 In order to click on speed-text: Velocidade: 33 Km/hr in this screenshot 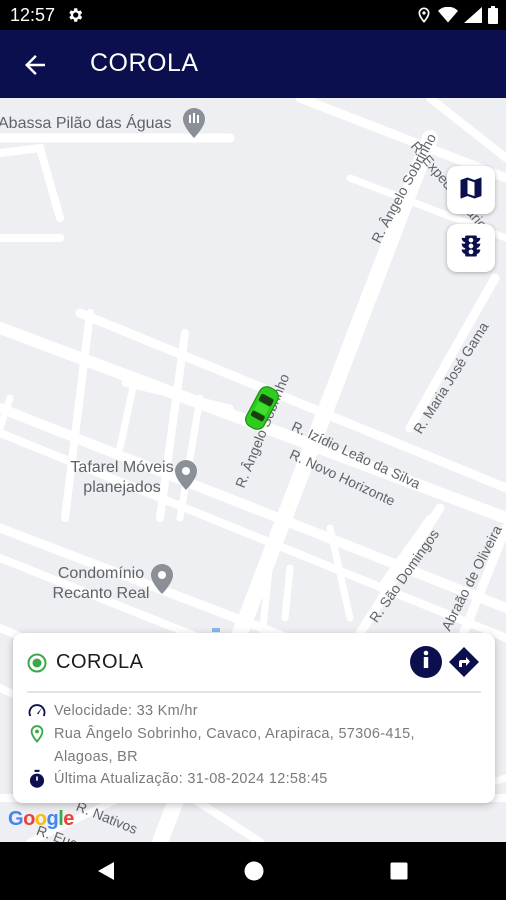, I will do `click(126, 711)`.